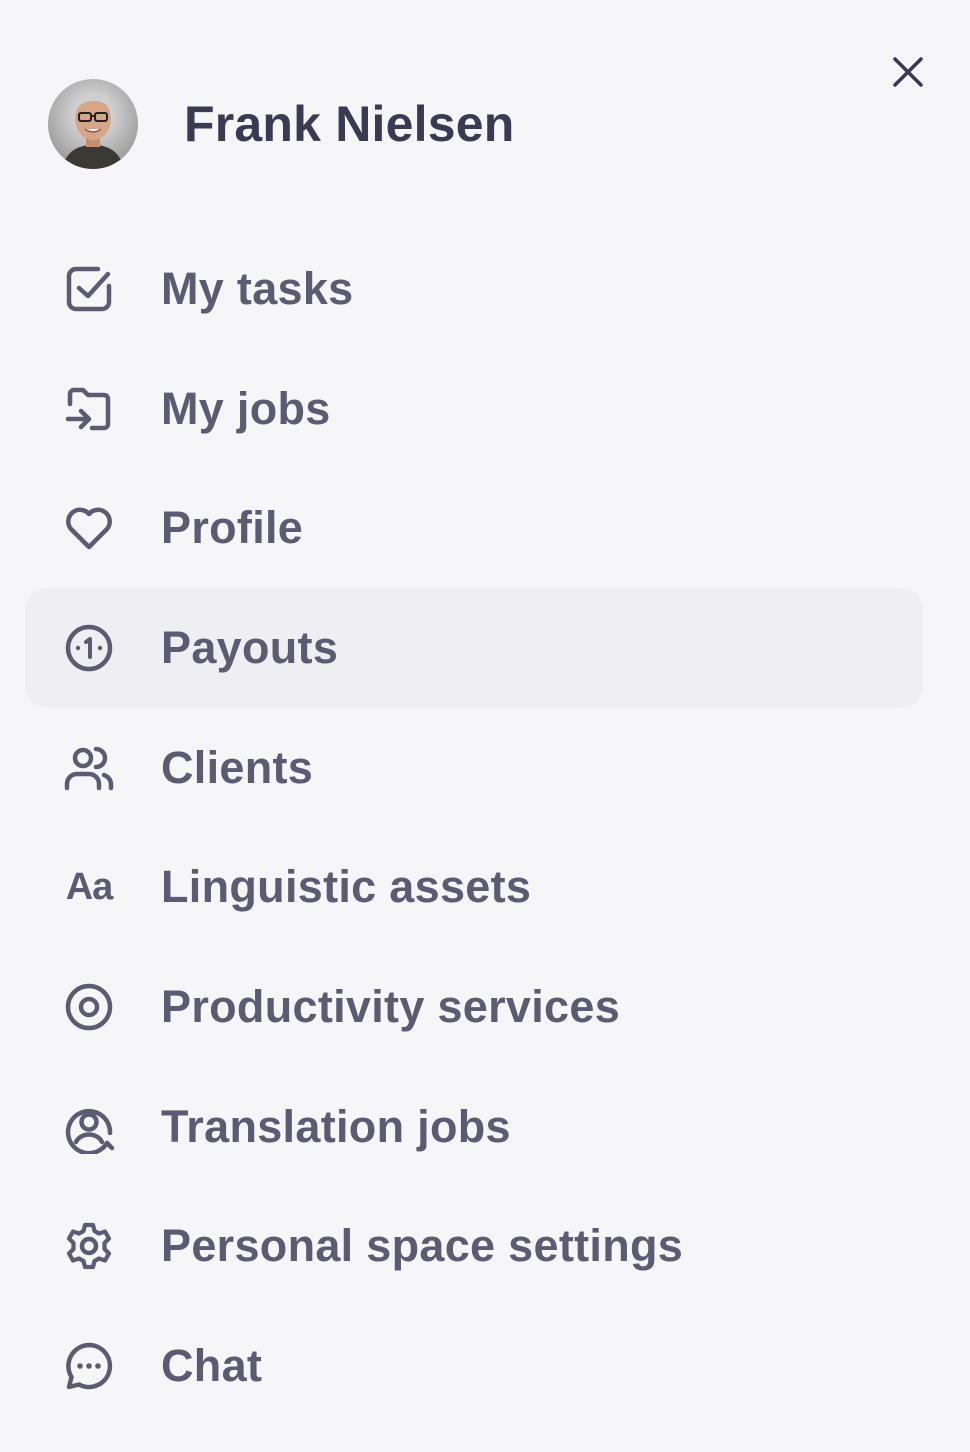  I want to click on users-icon, so click(89, 768).